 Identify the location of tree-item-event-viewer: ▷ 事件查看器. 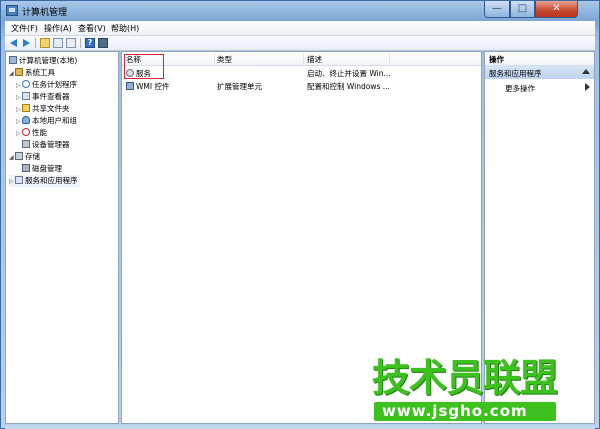
(43, 97).